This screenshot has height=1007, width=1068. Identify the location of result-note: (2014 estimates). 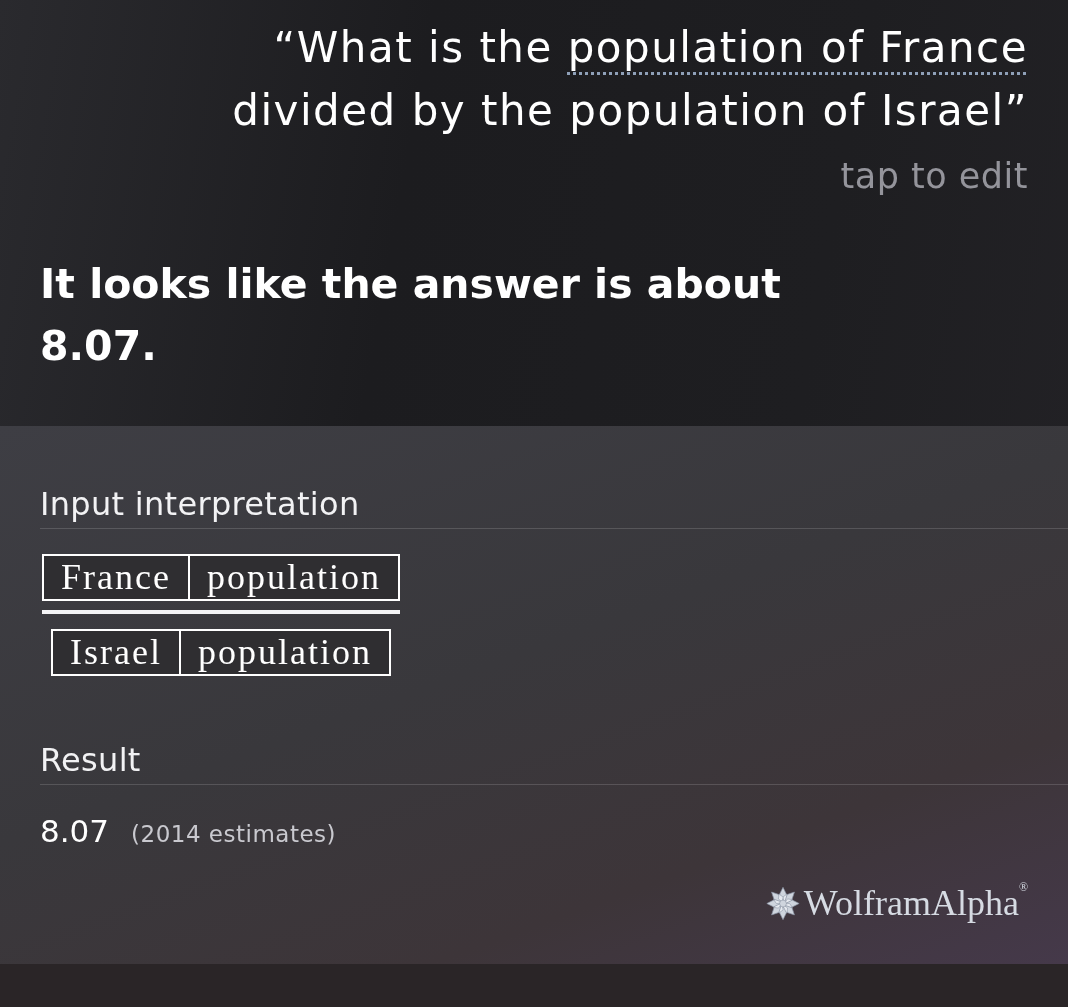
(233, 834).